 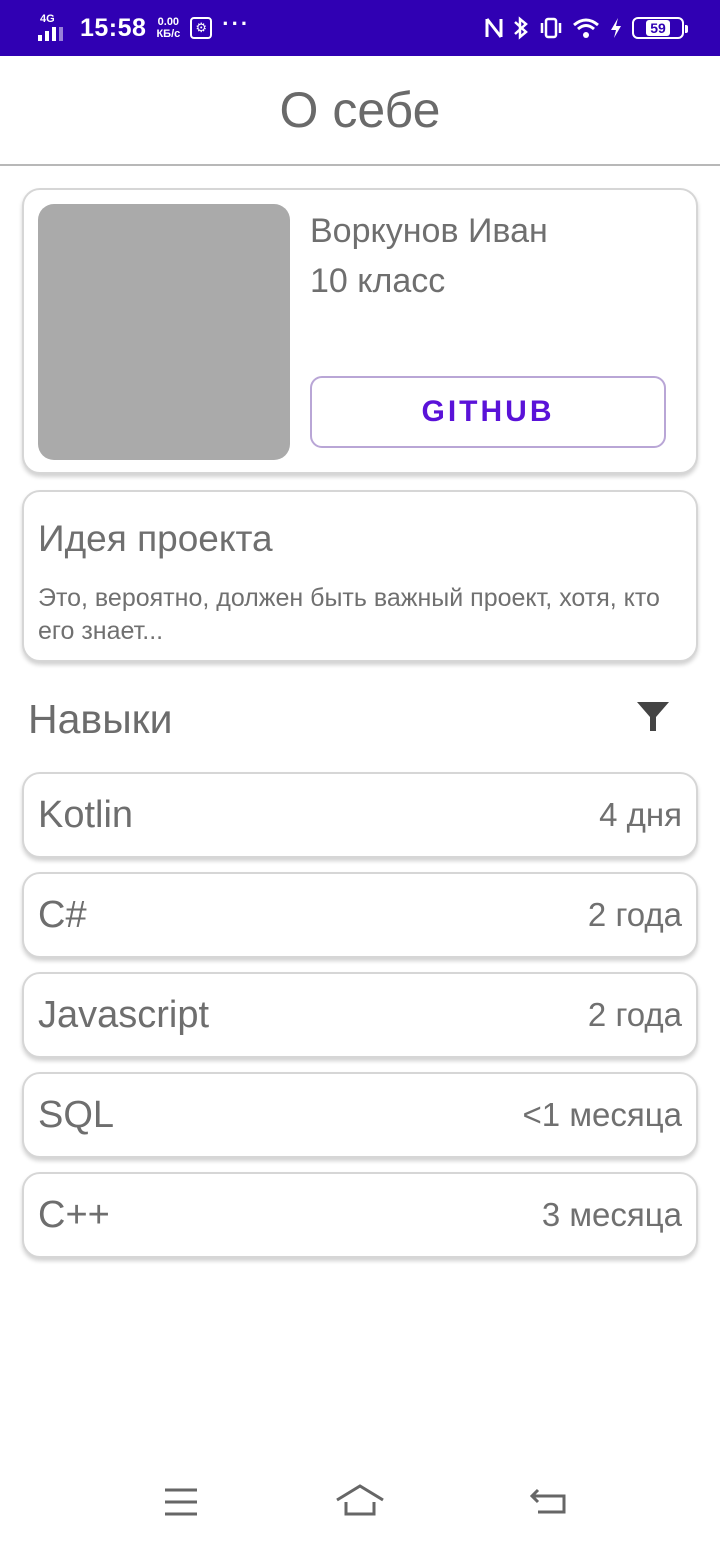 What do you see at coordinates (360, 721) in the screenshot?
I see `skills-header: Навыки` at bounding box center [360, 721].